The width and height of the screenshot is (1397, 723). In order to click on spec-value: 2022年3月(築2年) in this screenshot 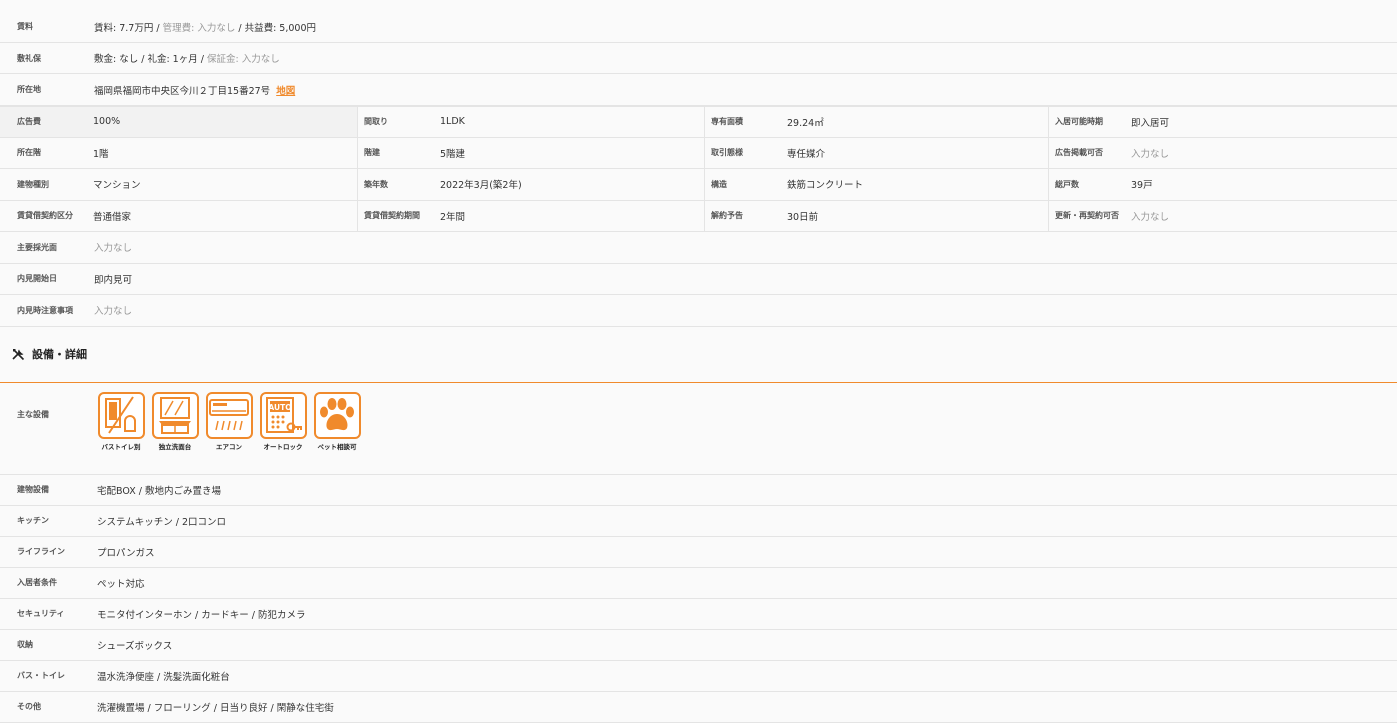, I will do `click(481, 186)`.